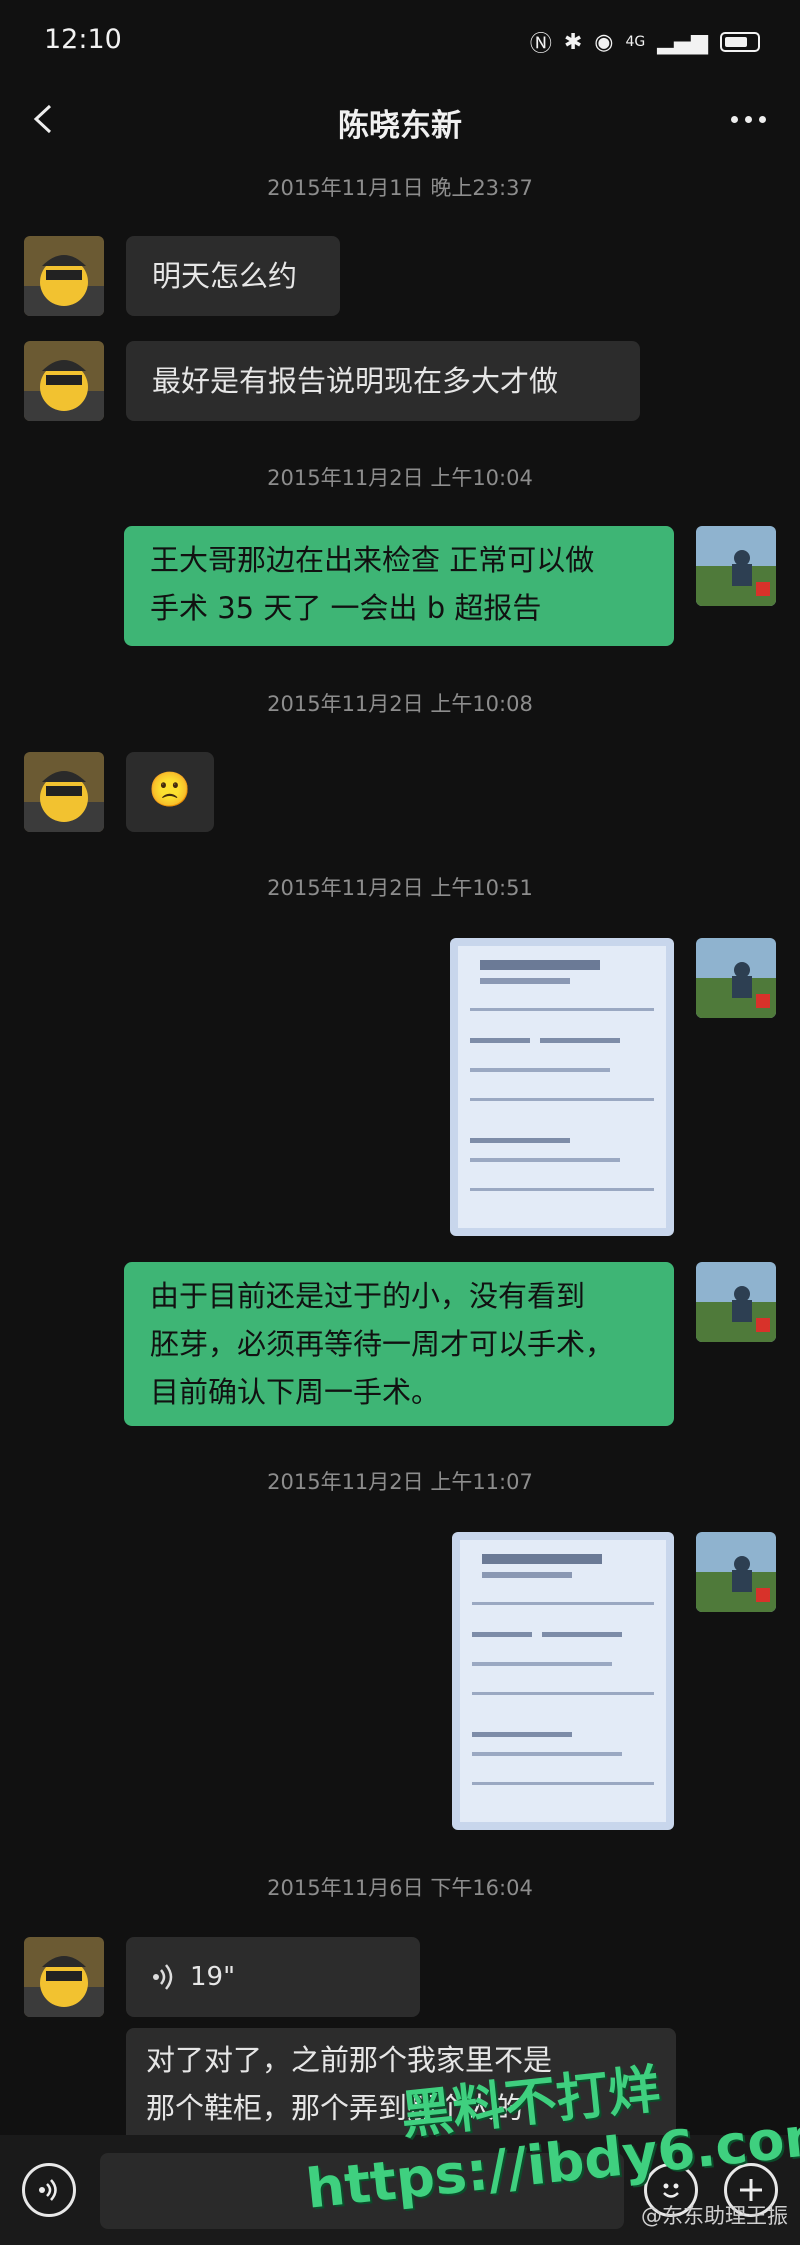 The height and width of the screenshot is (2245, 800). I want to click on credit-text: @东东助理王振, so click(714, 2216).